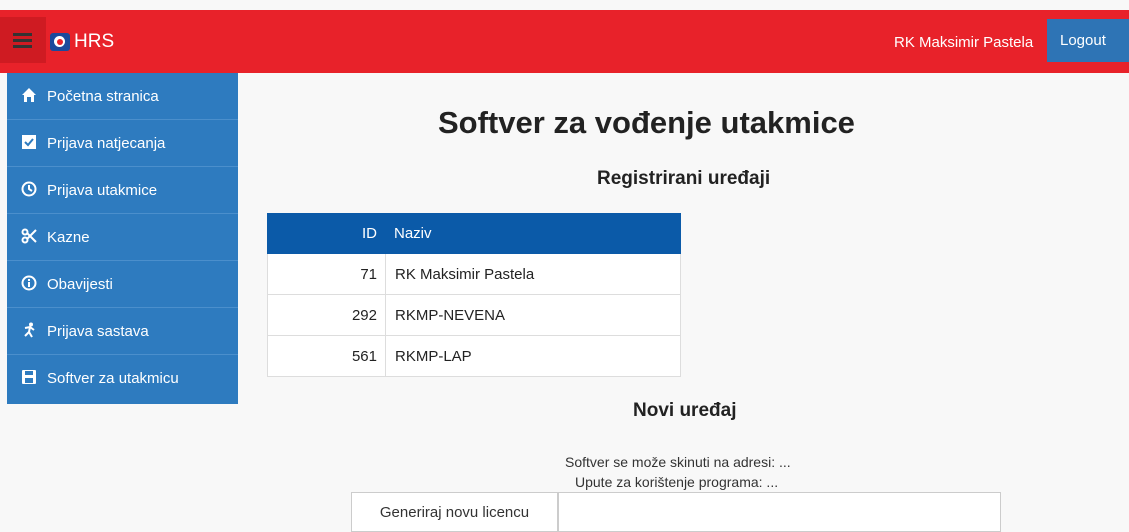  I want to click on sidebar-item-label: Obavijesti, so click(80, 284).